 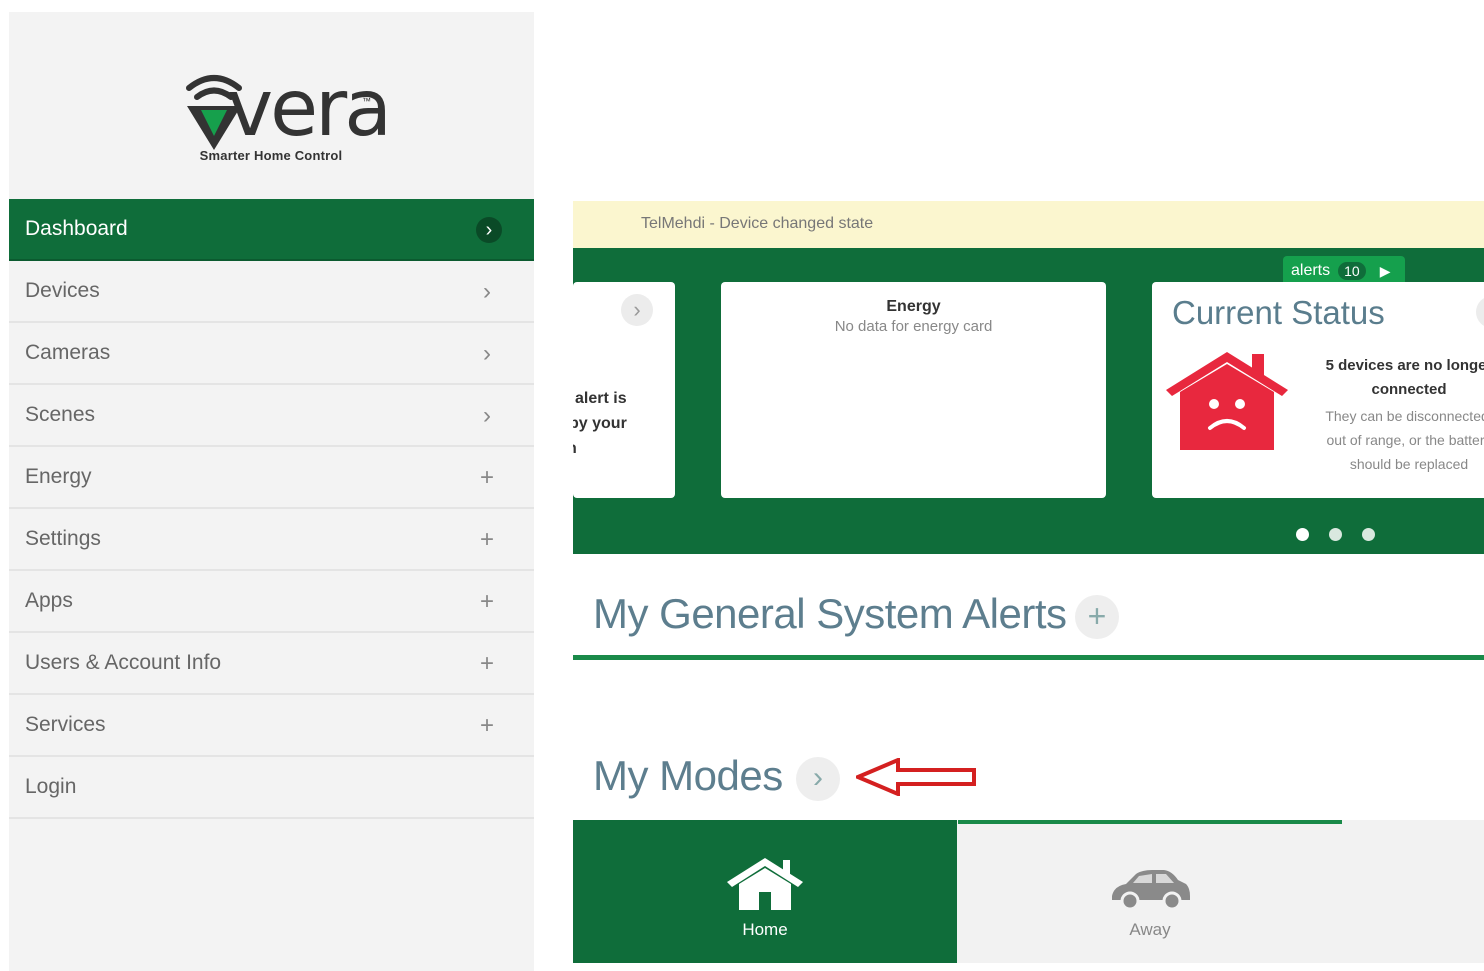 I want to click on carousel-nav-button: ›, so click(x=637, y=310).